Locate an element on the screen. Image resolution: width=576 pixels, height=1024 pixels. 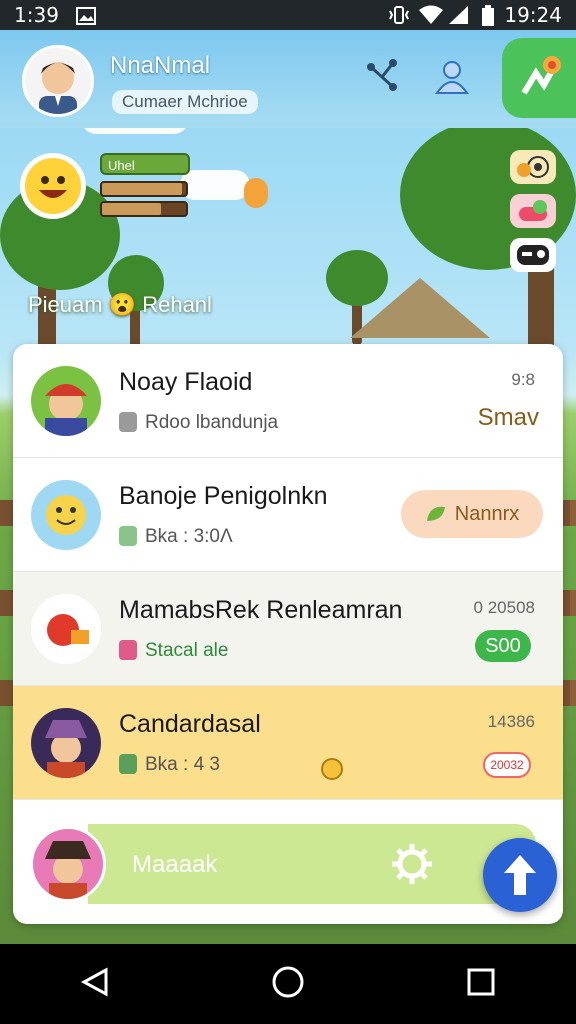
list-item-title: Maaaak is located at coordinates (175, 864).